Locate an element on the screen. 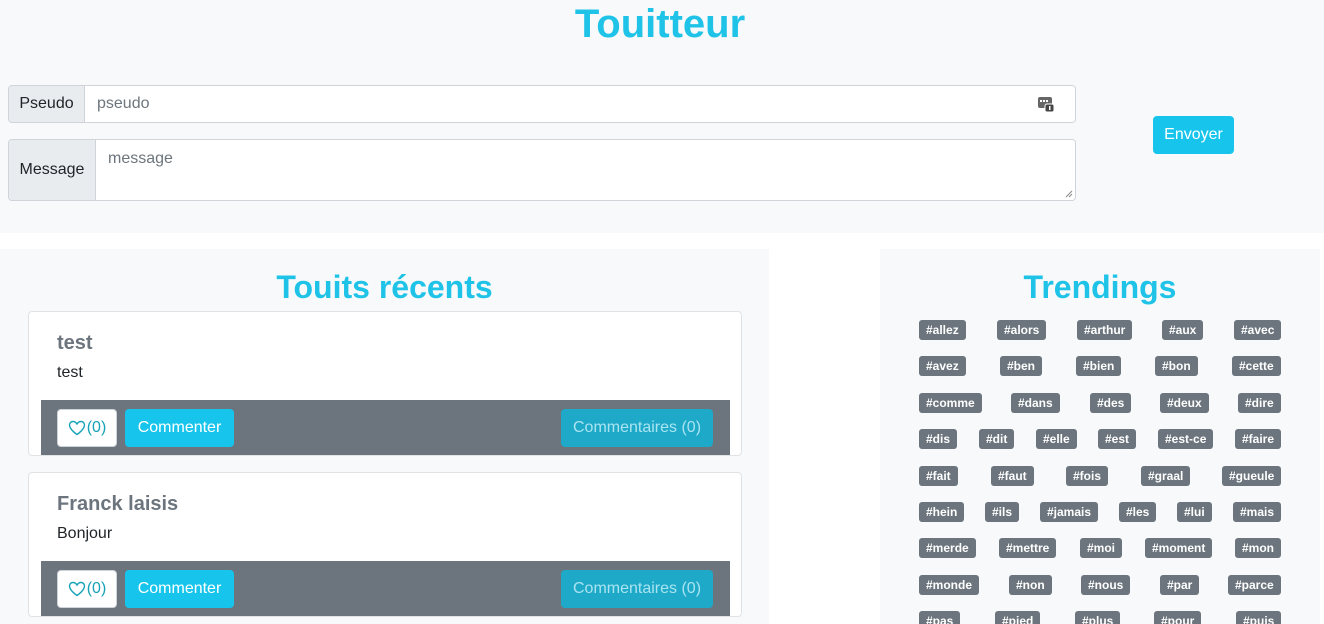  trending-tag: #nous is located at coordinates (1106, 585).